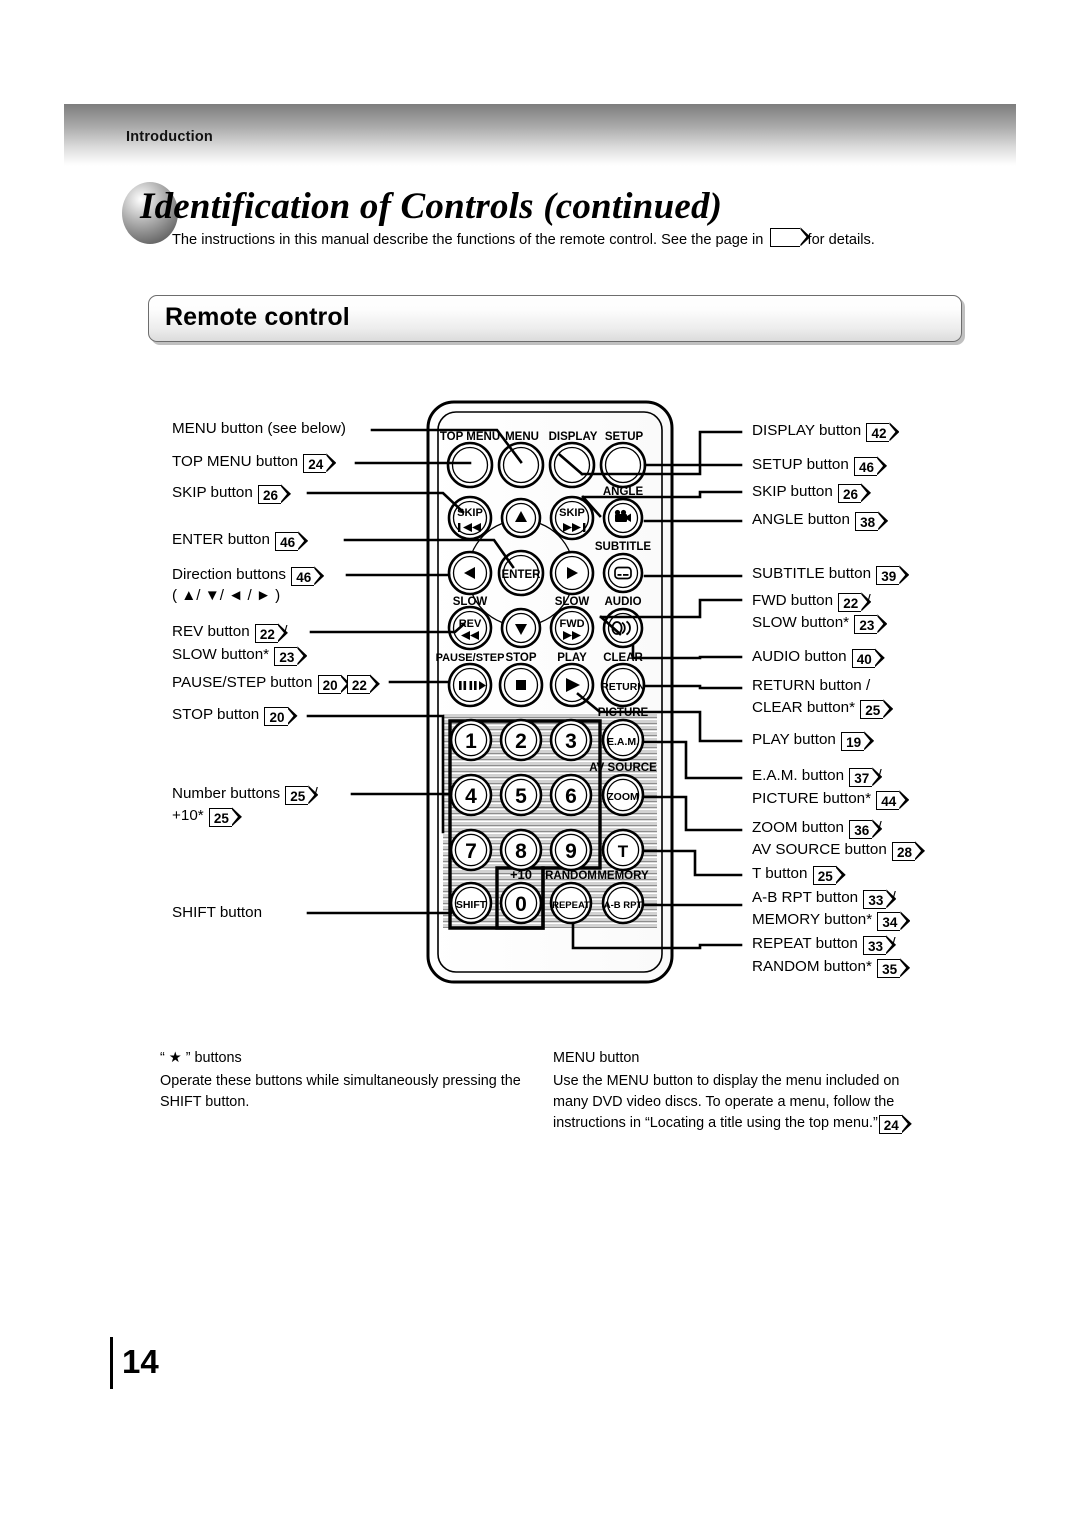  What do you see at coordinates (801, 519) in the screenshot?
I see `callout-angle-button-text: ANGLE button` at bounding box center [801, 519].